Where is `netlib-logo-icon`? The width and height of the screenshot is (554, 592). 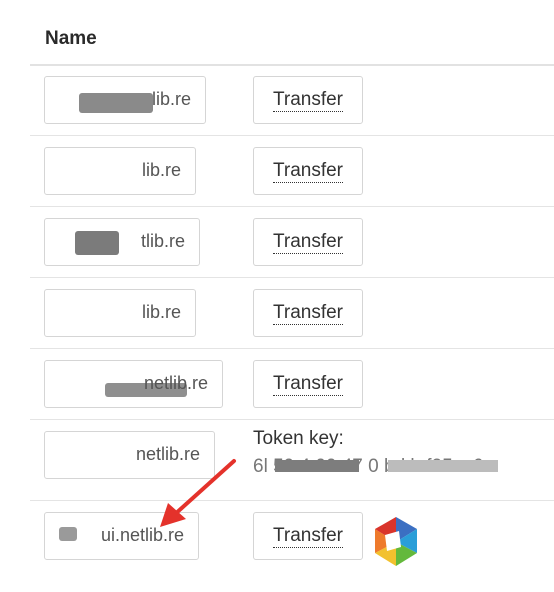 netlib-logo-icon is located at coordinates (396, 541).